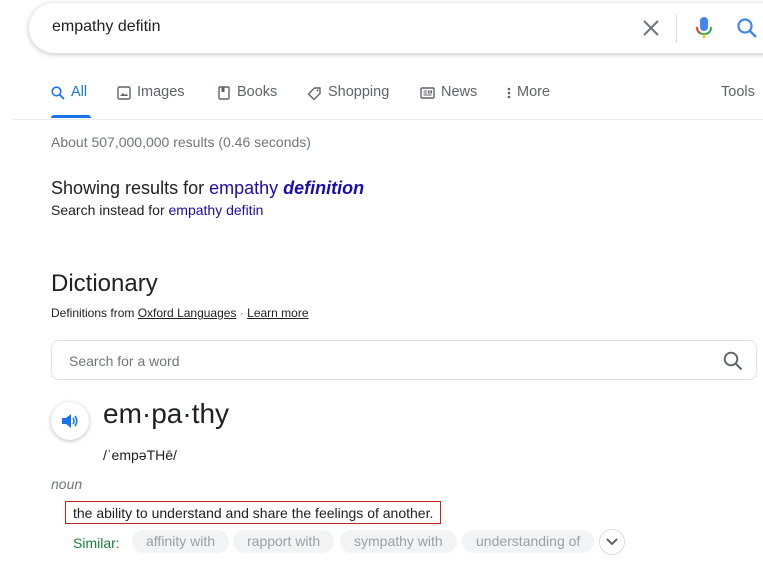 The image size is (763, 576). I want to click on expand-similar-button, so click(612, 542).